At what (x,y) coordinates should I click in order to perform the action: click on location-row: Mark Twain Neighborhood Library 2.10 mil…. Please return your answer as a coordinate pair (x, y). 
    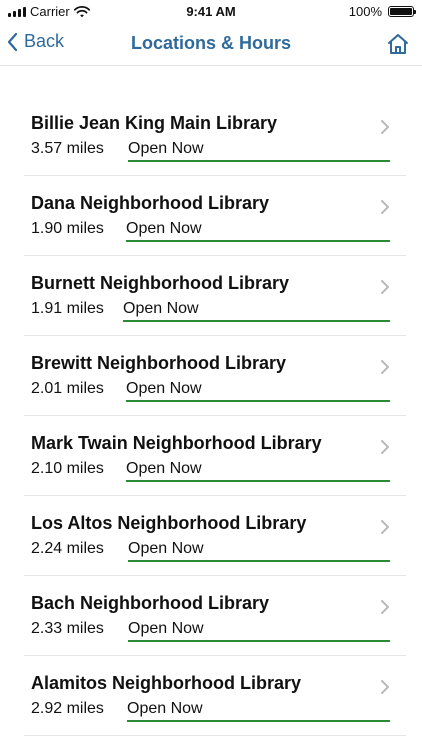
    Looking at the image, I should click on (215, 456).